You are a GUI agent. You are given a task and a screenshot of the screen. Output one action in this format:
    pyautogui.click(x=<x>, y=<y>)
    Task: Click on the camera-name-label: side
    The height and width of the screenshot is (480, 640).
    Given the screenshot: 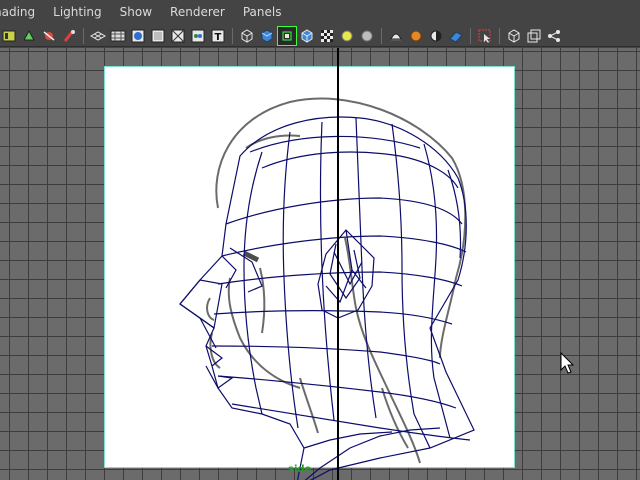 What is the action you would take?
    pyautogui.click(x=300, y=469)
    